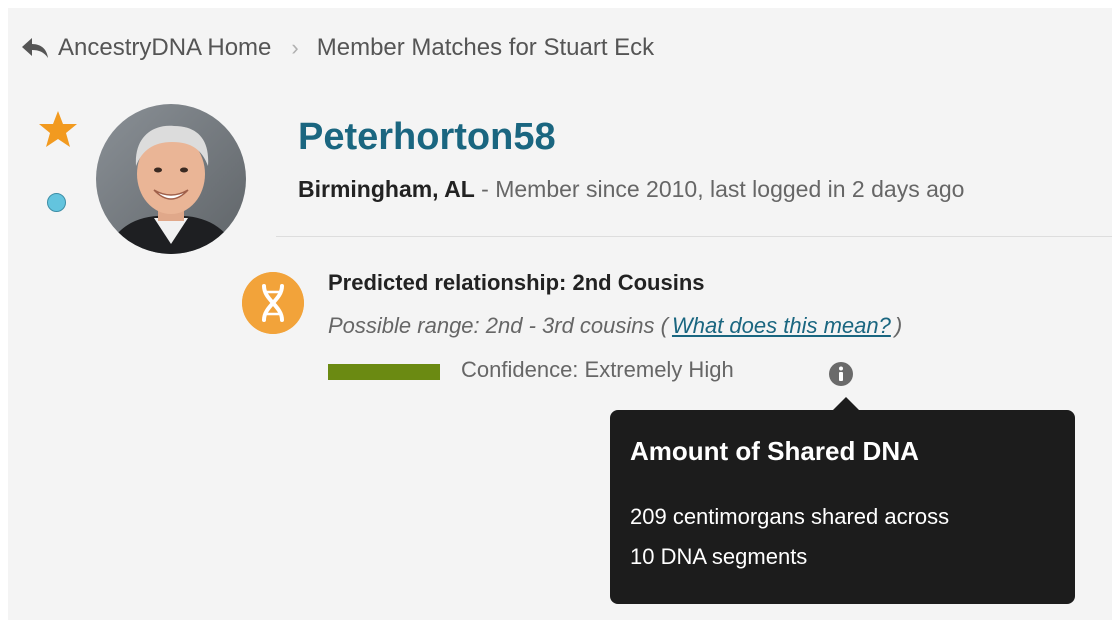  I want to click on info-icon, so click(841, 374).